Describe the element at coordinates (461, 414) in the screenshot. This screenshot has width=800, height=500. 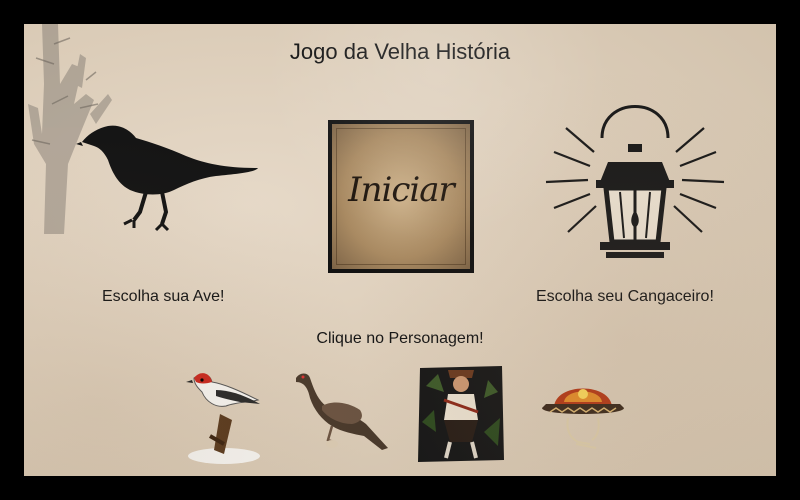
I see `cangaceiro-figure-icon` at that location.